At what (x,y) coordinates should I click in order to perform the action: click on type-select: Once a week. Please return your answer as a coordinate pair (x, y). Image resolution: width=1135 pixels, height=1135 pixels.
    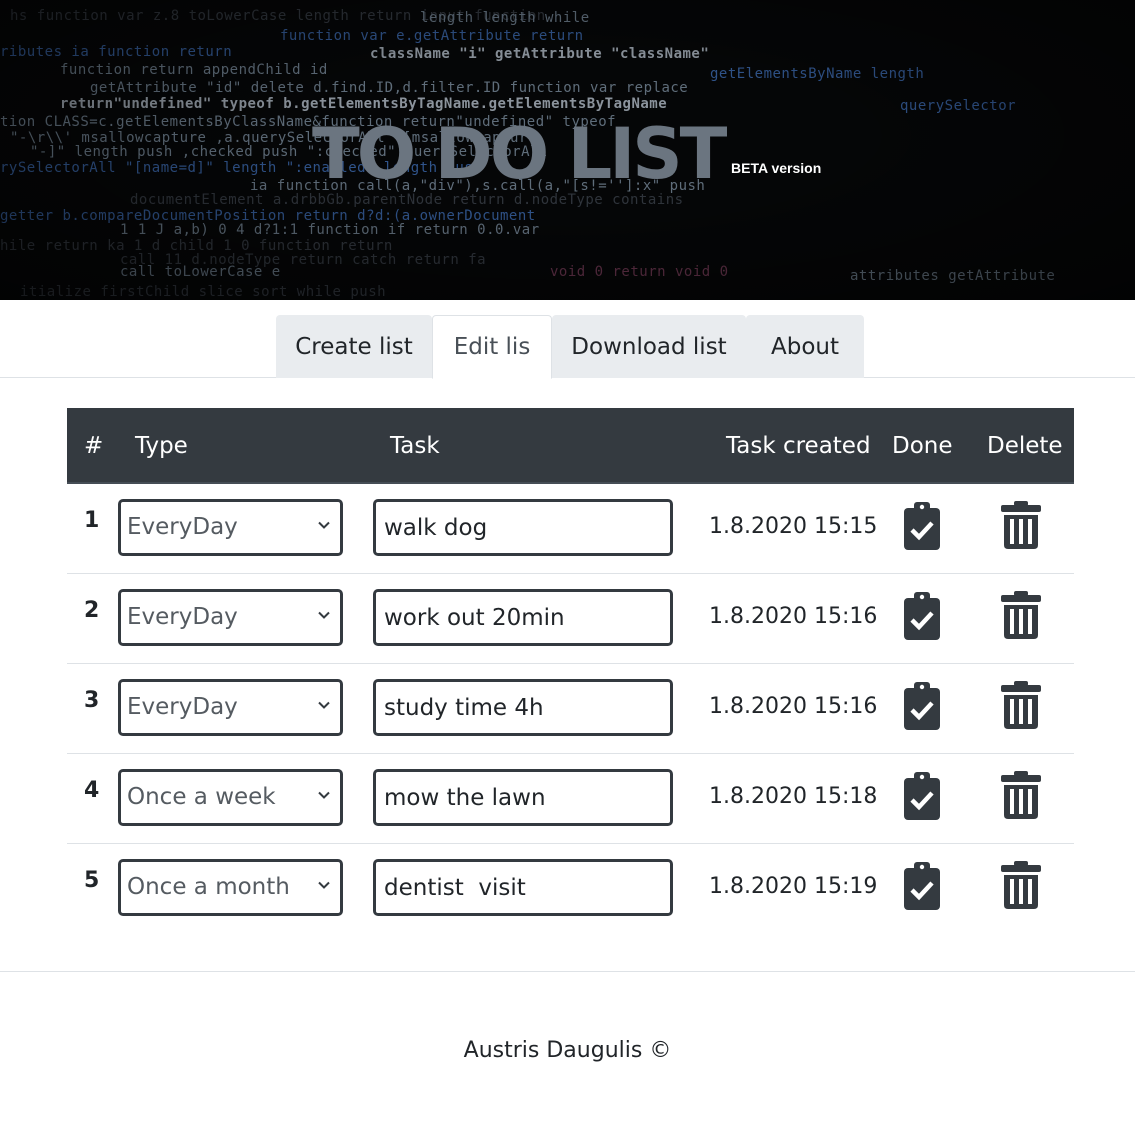
    Looking at the image, I should click on (230, 797).